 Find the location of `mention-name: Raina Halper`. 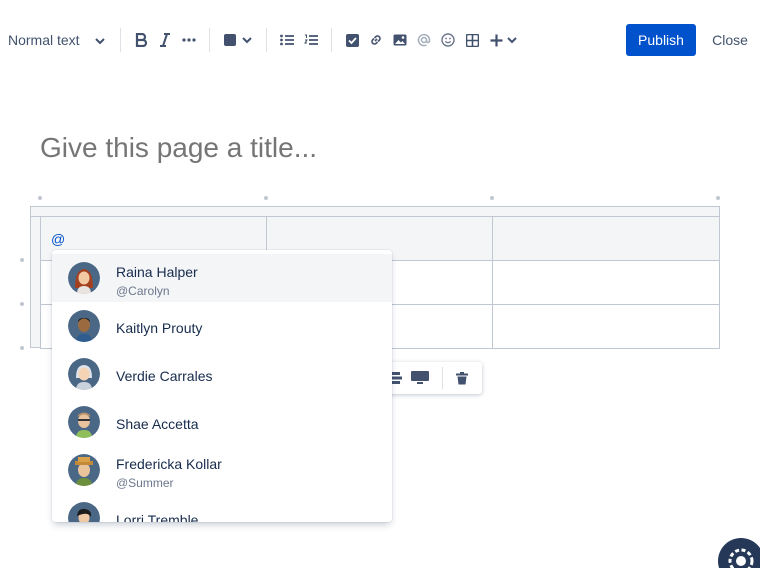

mention-name: Raina Halper is located at coordinates (157, 272).